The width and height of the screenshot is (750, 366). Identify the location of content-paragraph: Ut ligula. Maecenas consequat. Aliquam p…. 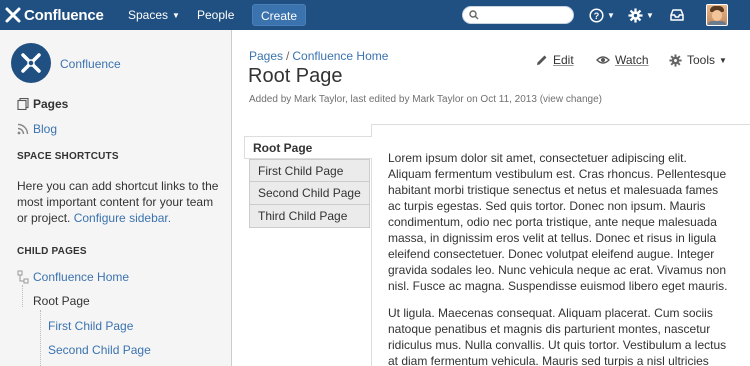
(557, 336).